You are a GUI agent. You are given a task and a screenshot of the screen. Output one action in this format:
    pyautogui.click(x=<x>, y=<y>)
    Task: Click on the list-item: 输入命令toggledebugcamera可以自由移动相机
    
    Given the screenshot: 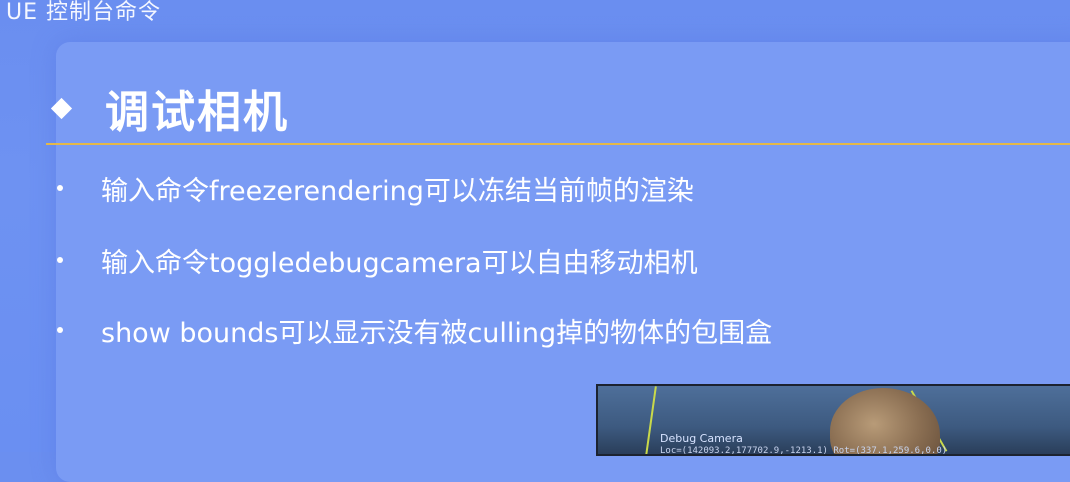 What is the action you would take?
    pyautogui.click(x=375, y=260)
    